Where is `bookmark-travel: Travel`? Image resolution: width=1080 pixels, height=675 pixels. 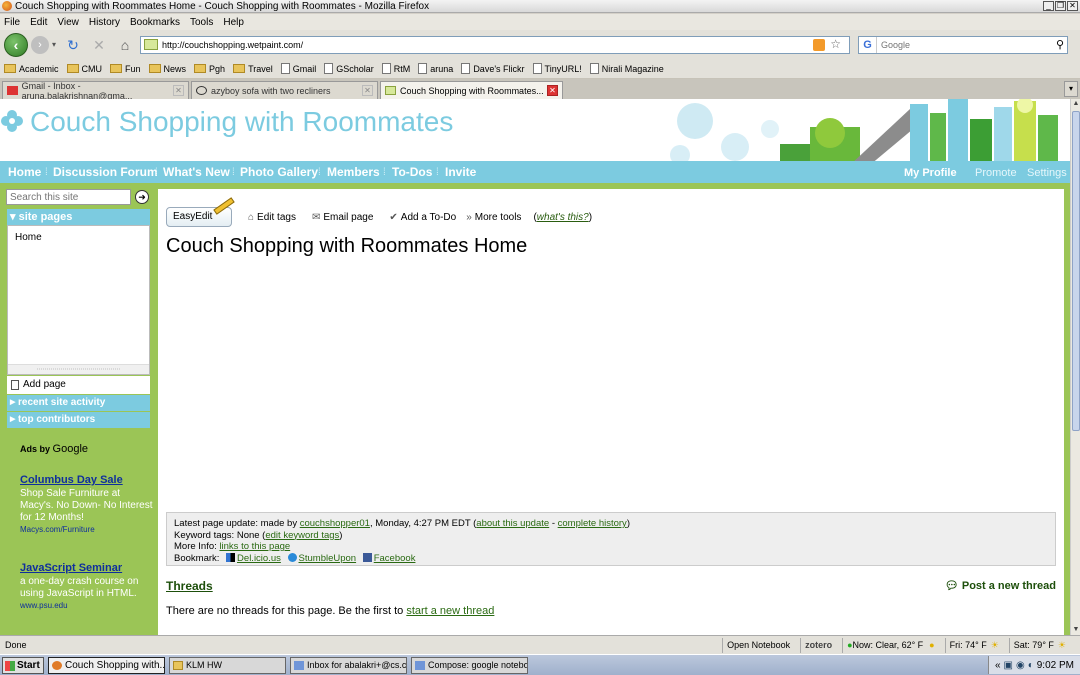 bookmark-travel: Travel is located at coordinates (253, 69).